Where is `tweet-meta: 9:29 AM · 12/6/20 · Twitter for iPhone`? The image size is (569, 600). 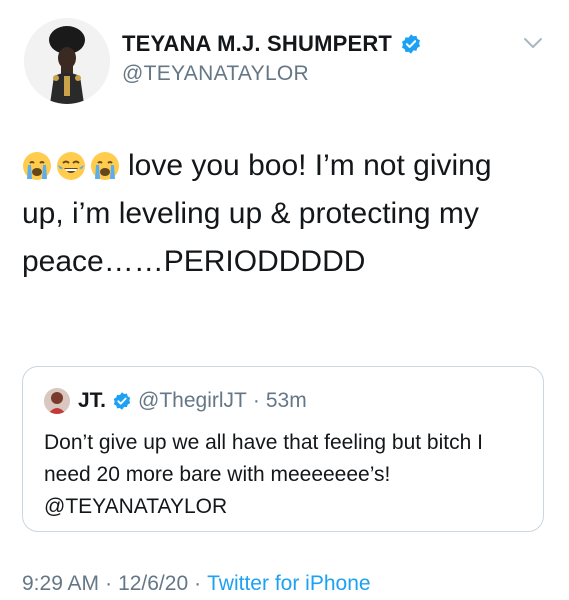
tweet-meta: 9:29 AM · 12/6/20 · Twitter for iPhone is located at coordinates (196, 584).